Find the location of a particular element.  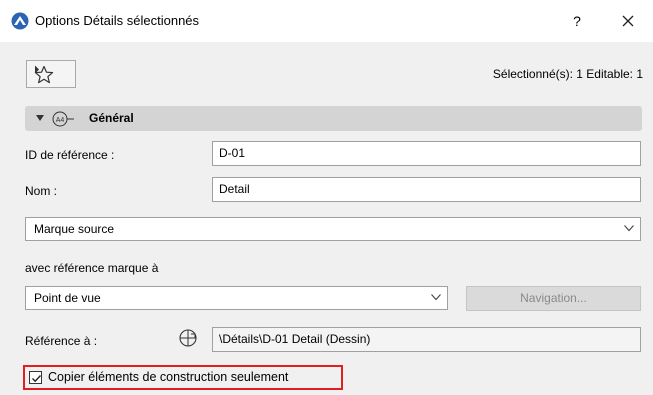

close-button is located at coordinates (628, 21).